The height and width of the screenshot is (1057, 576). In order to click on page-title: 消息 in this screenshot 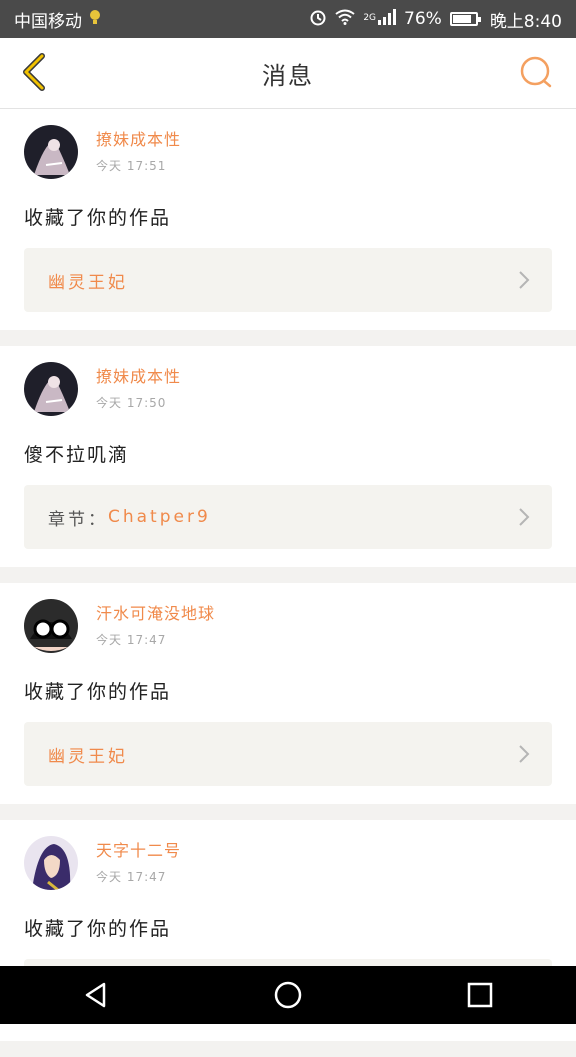, I will do `click(288, 75)`.